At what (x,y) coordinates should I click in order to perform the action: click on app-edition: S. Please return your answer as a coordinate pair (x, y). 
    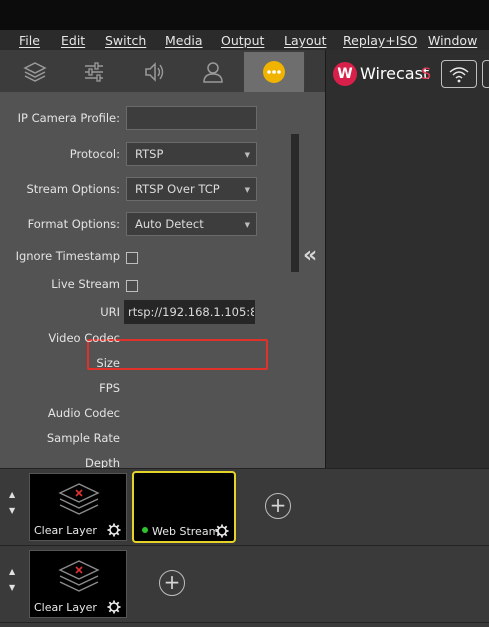
    Looking at the image, I should click on (426, 73).